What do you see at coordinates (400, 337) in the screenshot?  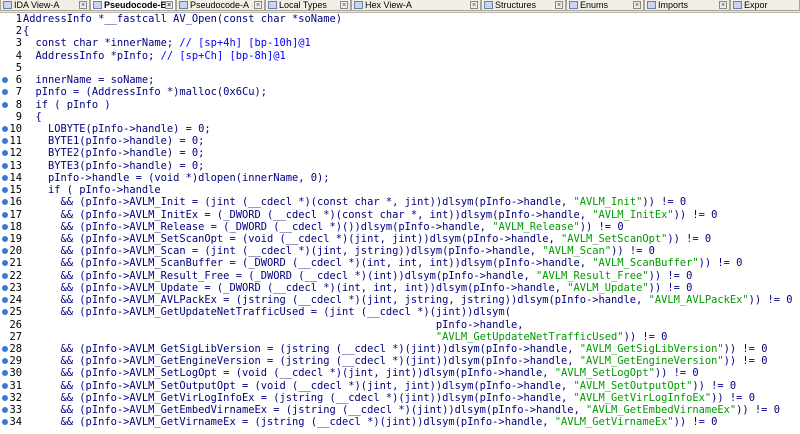 I see `code-line: 27 "AVLM_GetUpdateNetTrafficUsed")) != 0` at bounding box center [400, 337].